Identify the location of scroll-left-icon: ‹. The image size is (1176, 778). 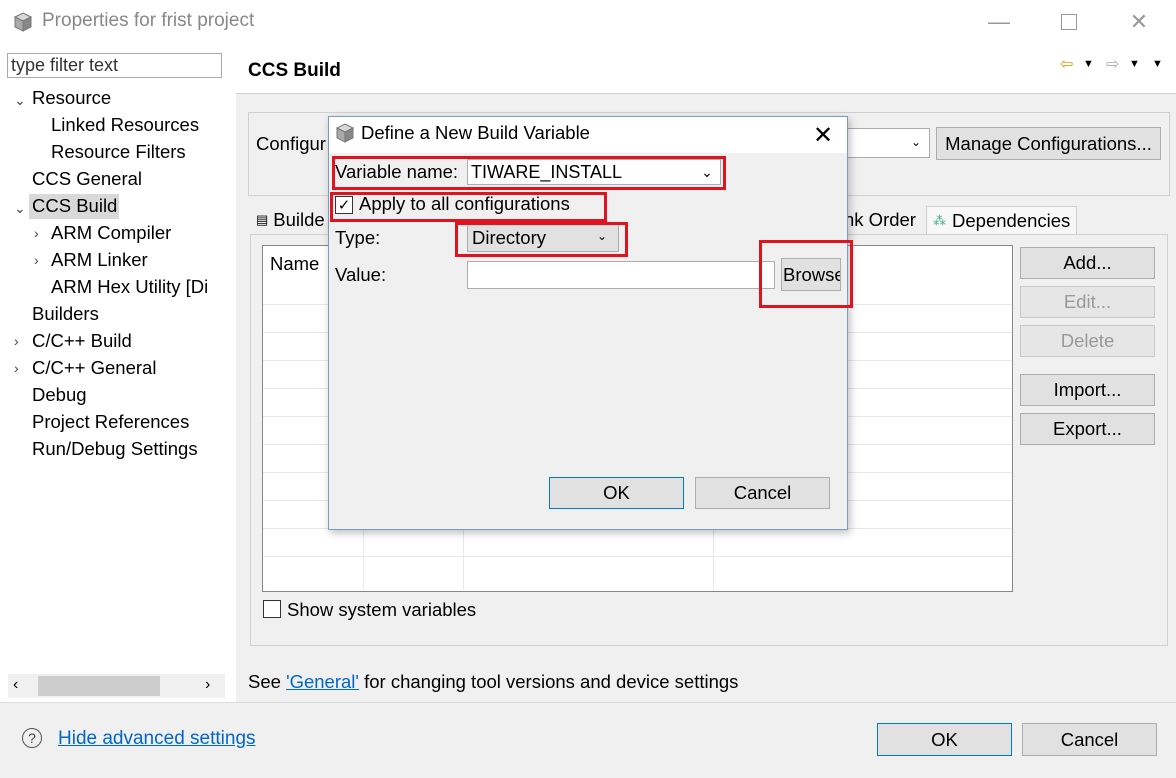
(15, 685).